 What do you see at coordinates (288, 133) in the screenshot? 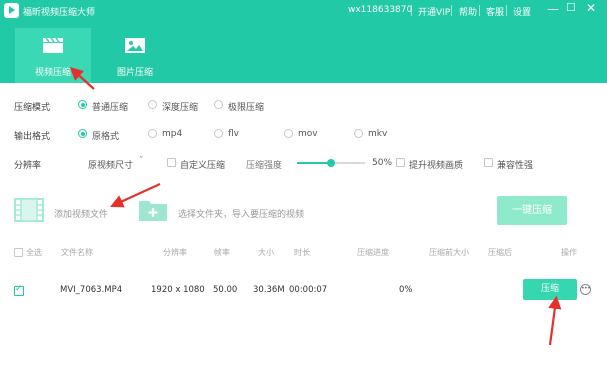
I see `radio-mov` at bounding box center [288, 133].